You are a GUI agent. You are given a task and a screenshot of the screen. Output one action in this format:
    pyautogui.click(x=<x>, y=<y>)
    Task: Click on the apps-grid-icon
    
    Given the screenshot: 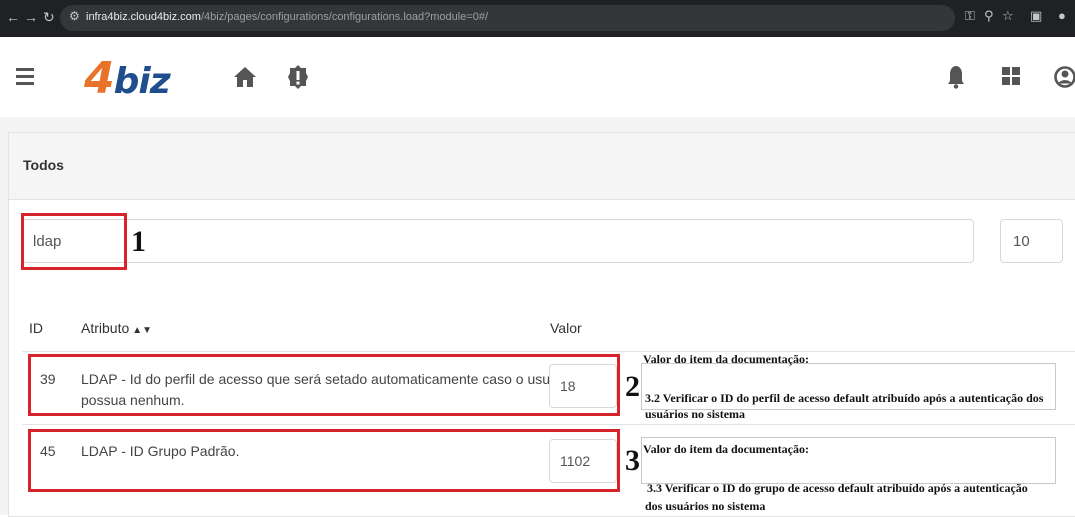 What is the action you would take?
    pyautogui.click(x=1011, y=76)
    